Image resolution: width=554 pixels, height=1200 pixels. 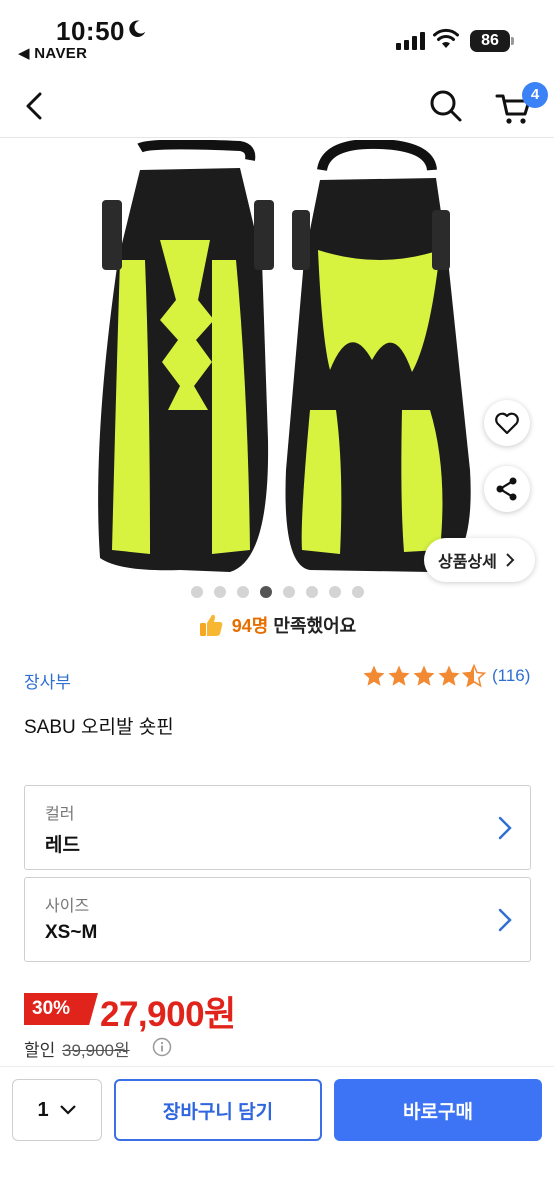 What do you see at coordinates (250, 626) in the screenshot?
I see `satisfied-count: 94명` at bounding box center [250, 626].